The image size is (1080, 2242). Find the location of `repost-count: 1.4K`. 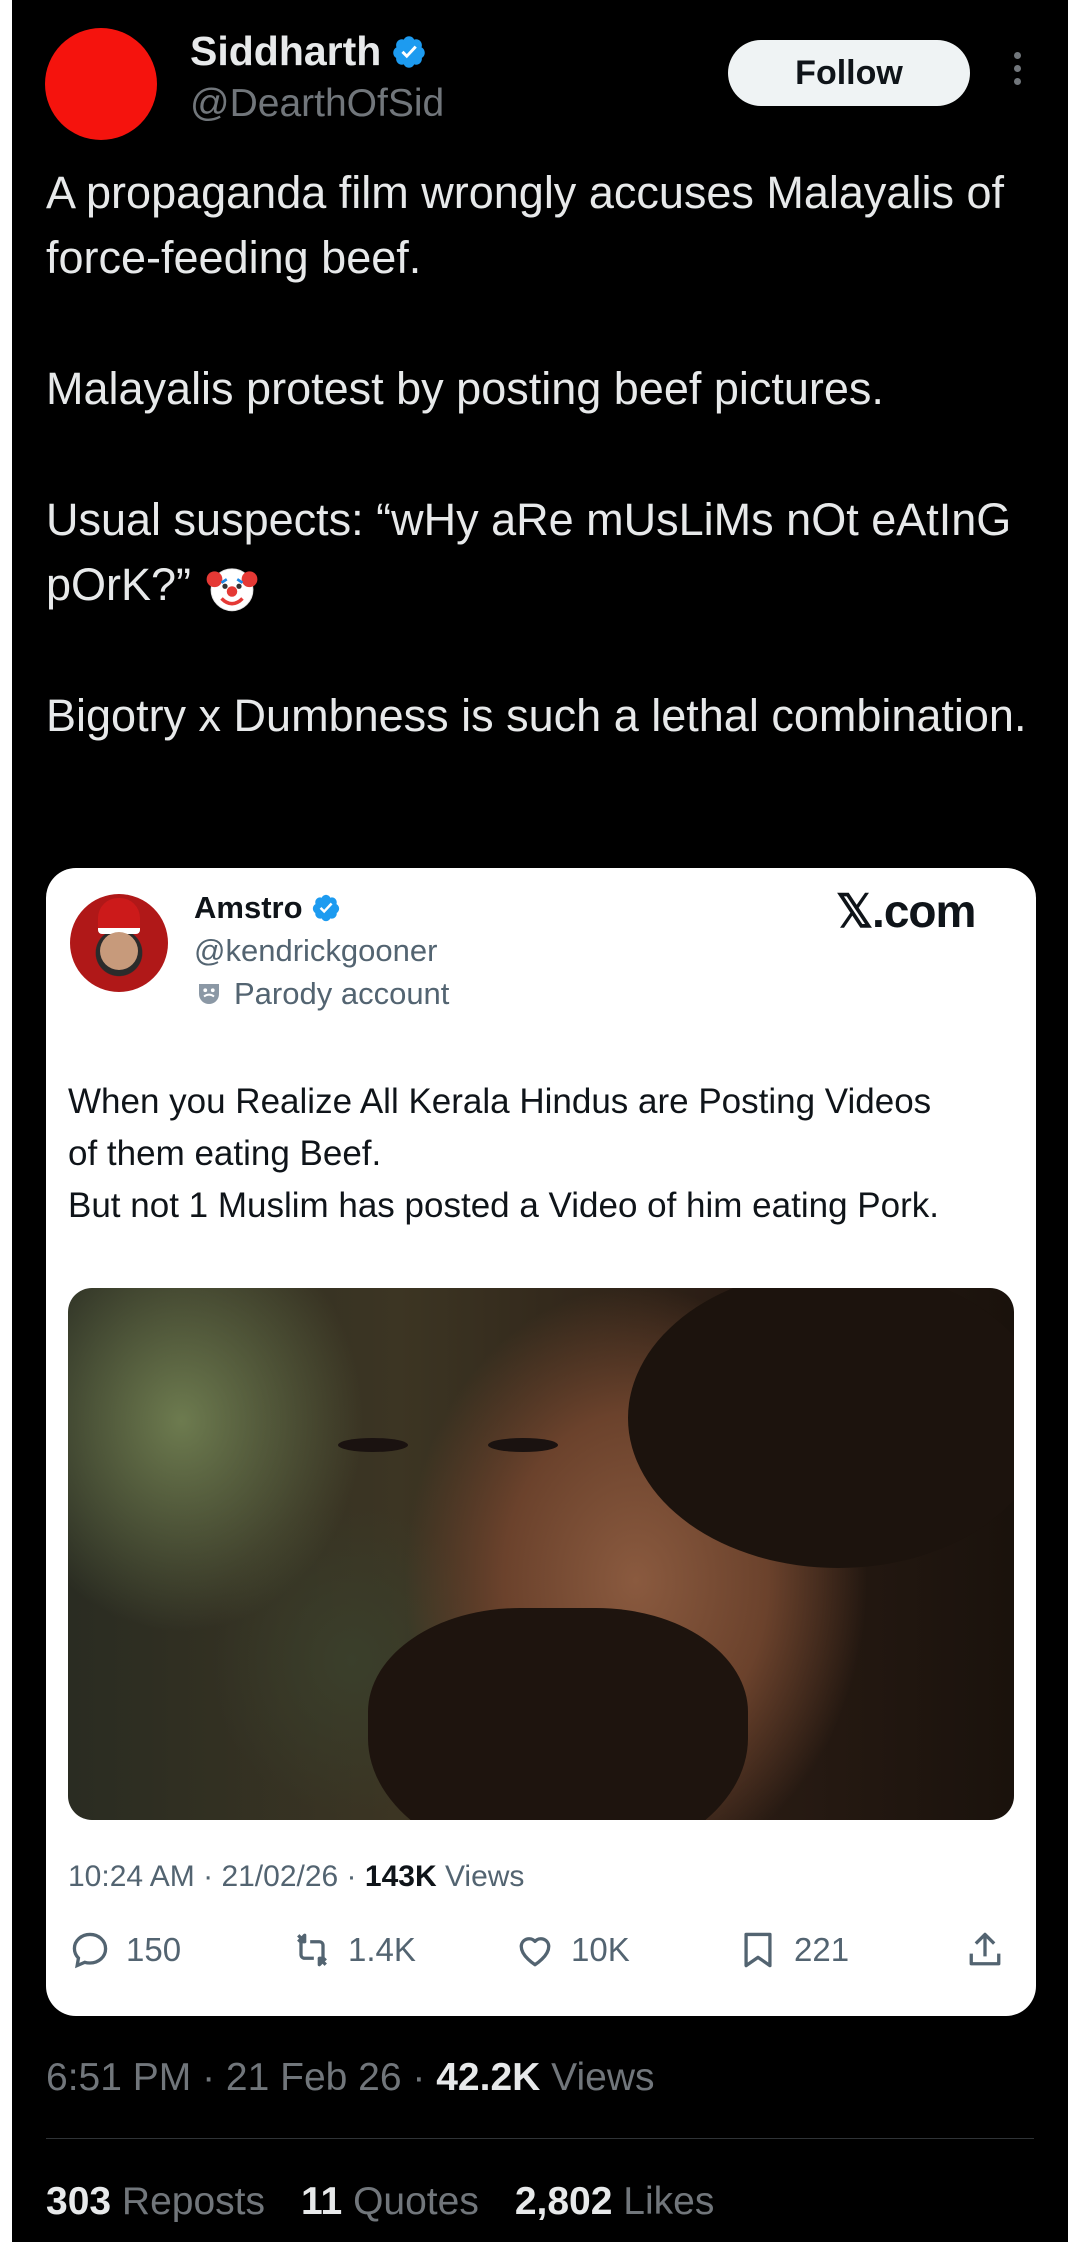

repost-count: 1.4K is located at coordinates (382, 1949).